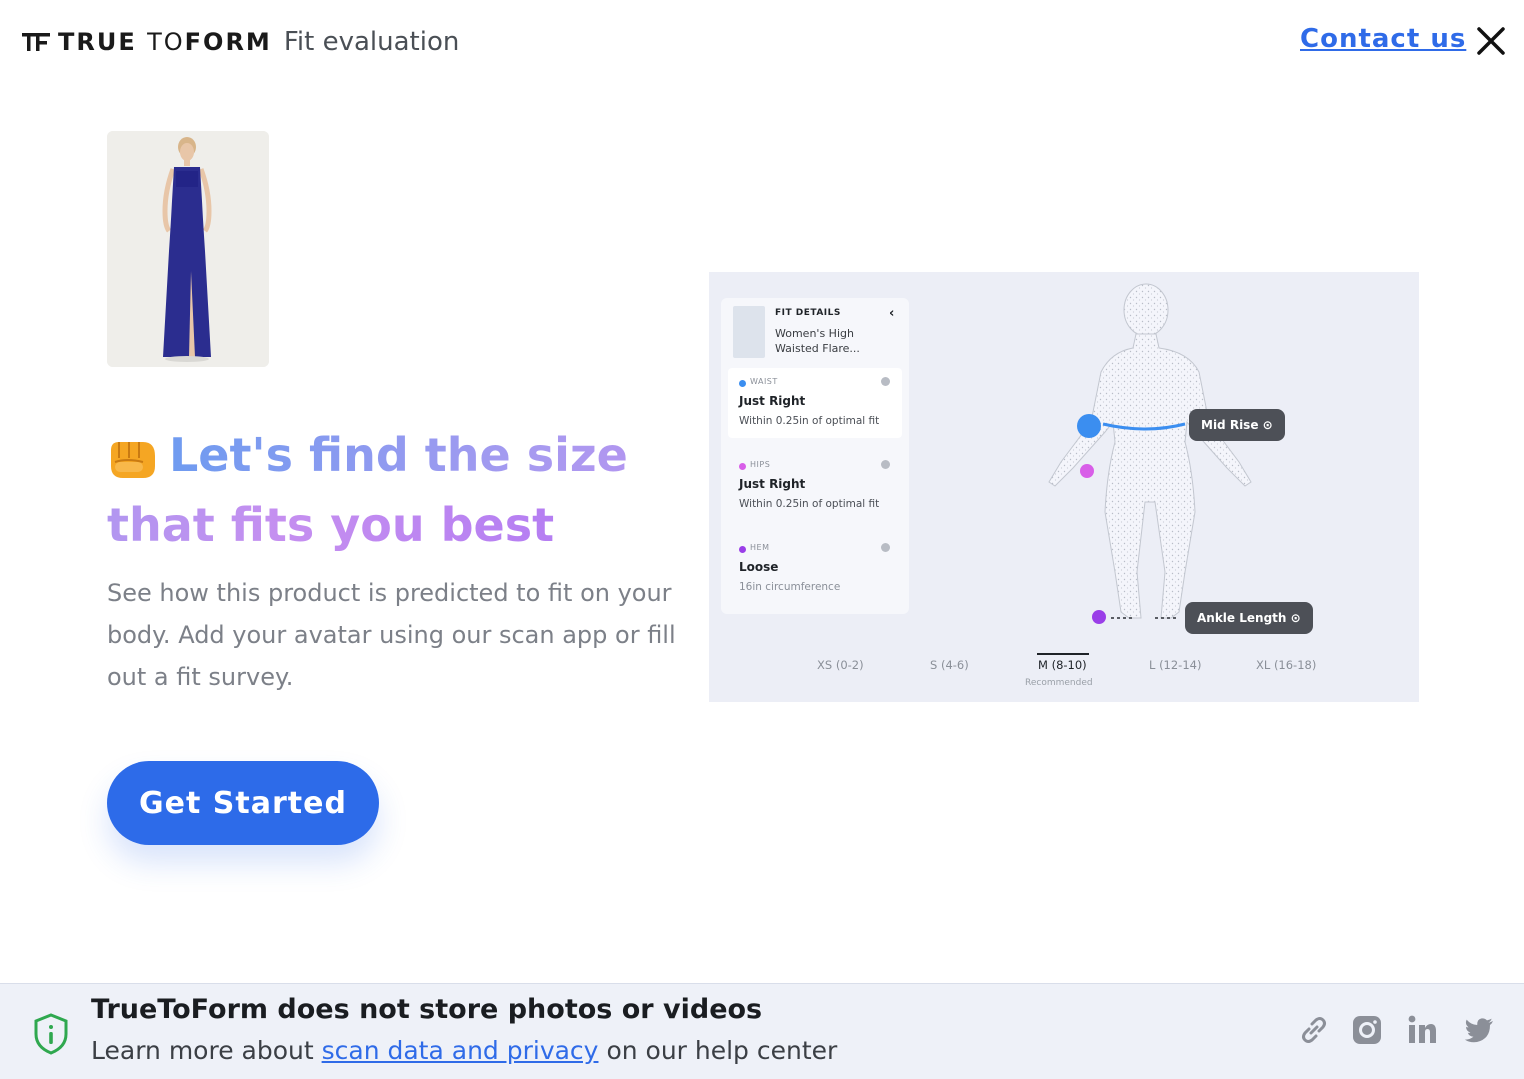  I want to click on privacy-link: scan data and privacy, so click(460, 1050).